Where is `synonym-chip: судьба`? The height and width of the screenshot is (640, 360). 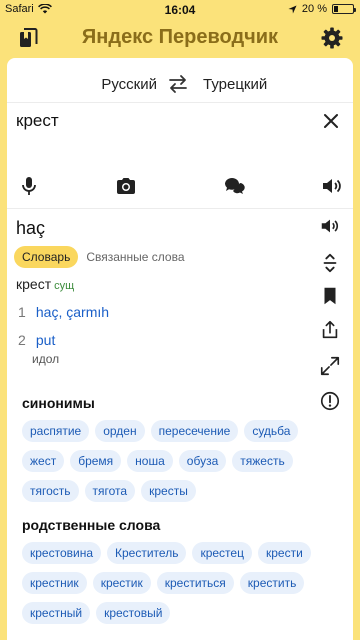
synonym-chip: судьба is located at coordinates (271, 431).